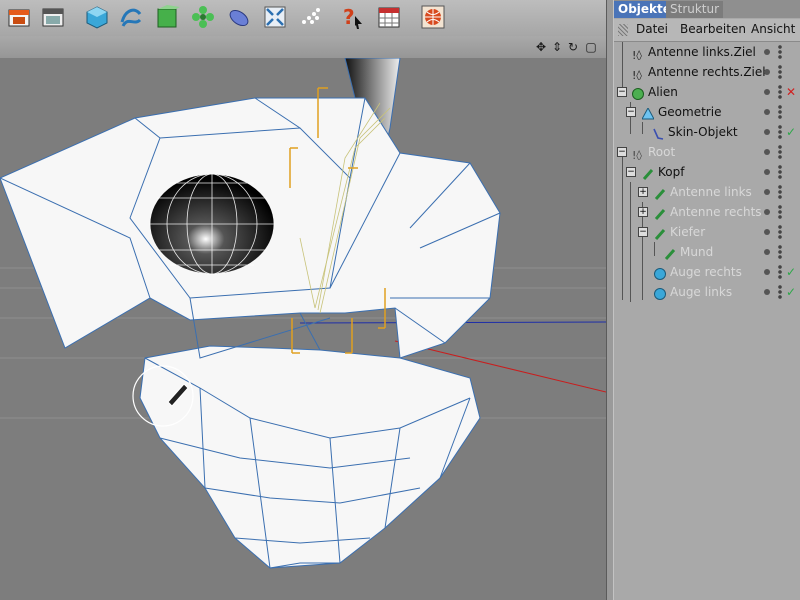 This screenshot has width=800, height=600. I want to click on help-question-icon: ?, so click(352, 17).